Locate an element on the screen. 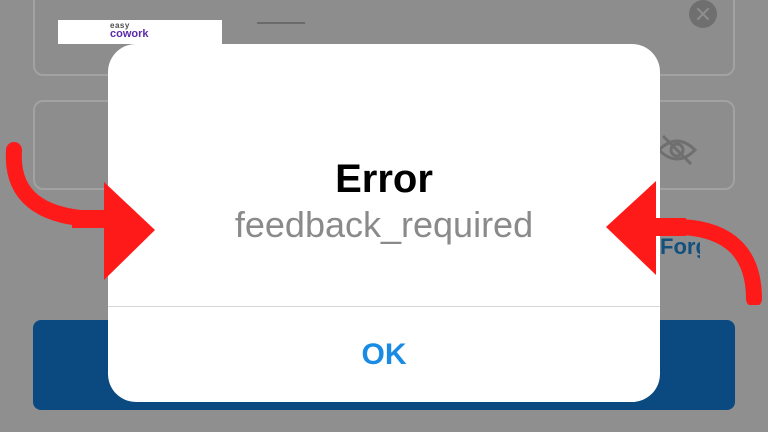 Image resolution: width=768 pixels, height=432 pixels. clear-icon is located at coordinates (703, 14).